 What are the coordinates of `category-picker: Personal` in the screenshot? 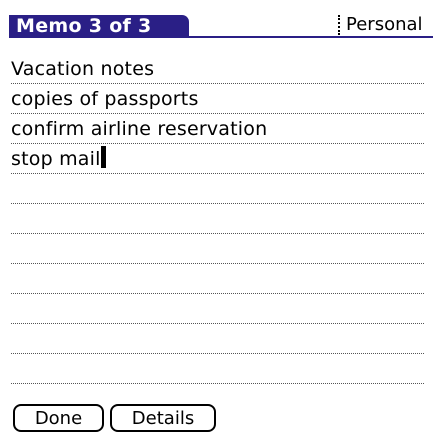 It's located at (380, 25).